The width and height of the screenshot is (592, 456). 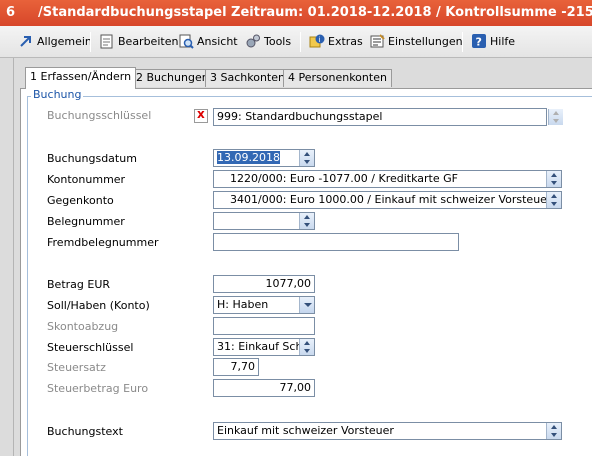 What do you see at coordinates (264, 388) in the screenshot?
I see `steuerbetrag-field: 77,00` at bounding box center [264, 388].